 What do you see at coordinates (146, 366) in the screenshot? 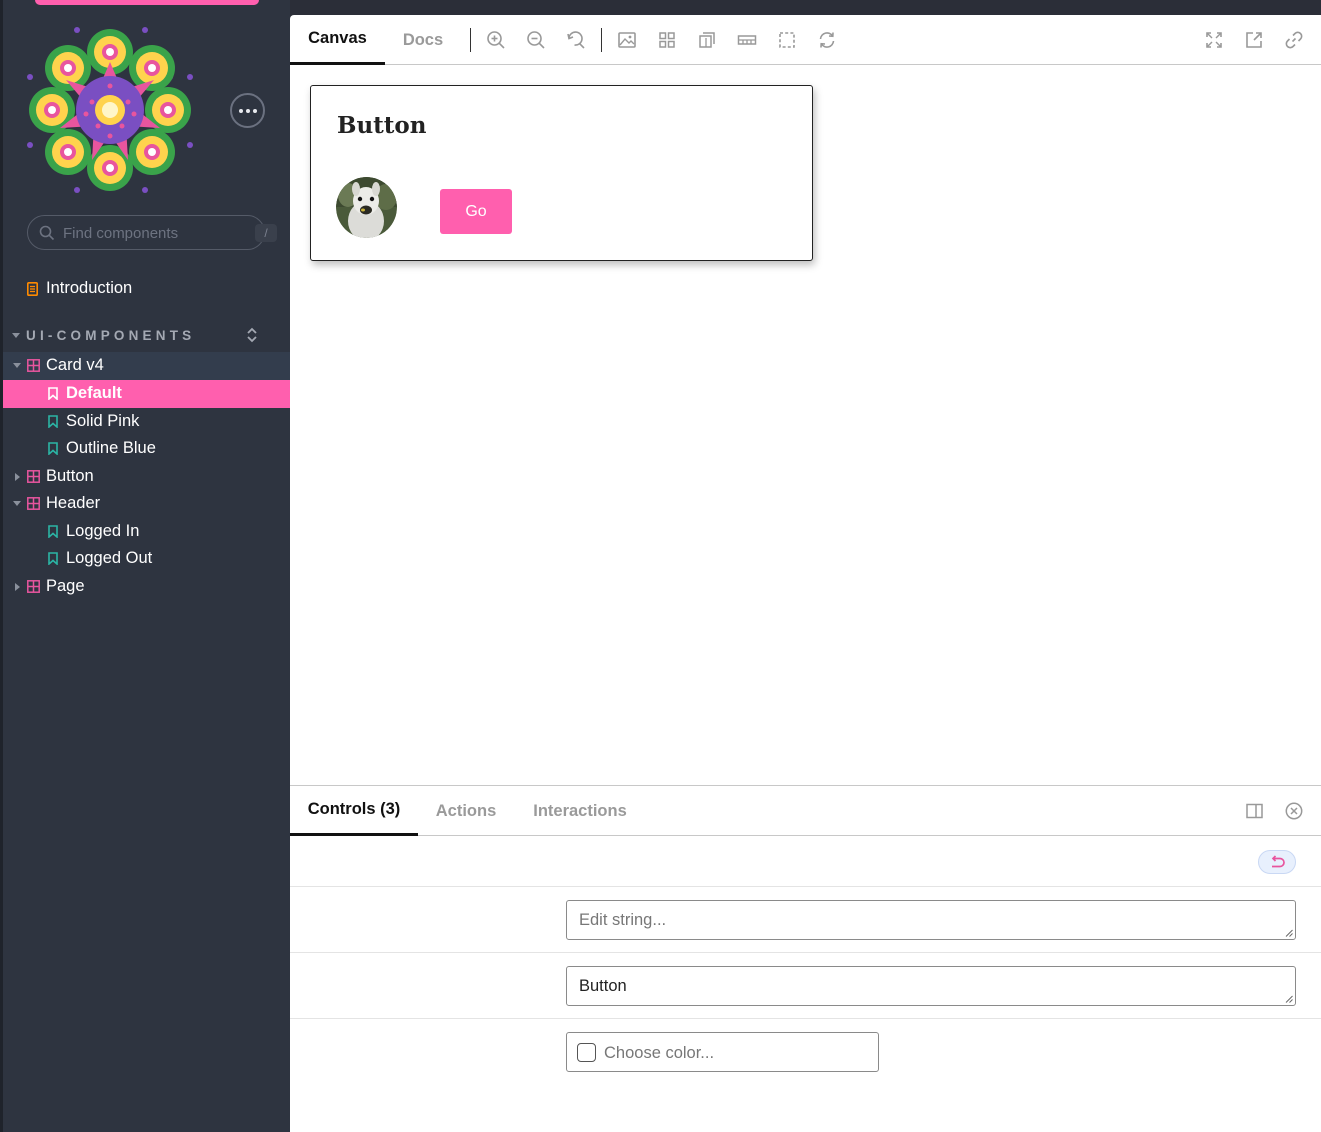
I see `sidebar-item-card-v4: Card v4` at bounding box center [146, 366].